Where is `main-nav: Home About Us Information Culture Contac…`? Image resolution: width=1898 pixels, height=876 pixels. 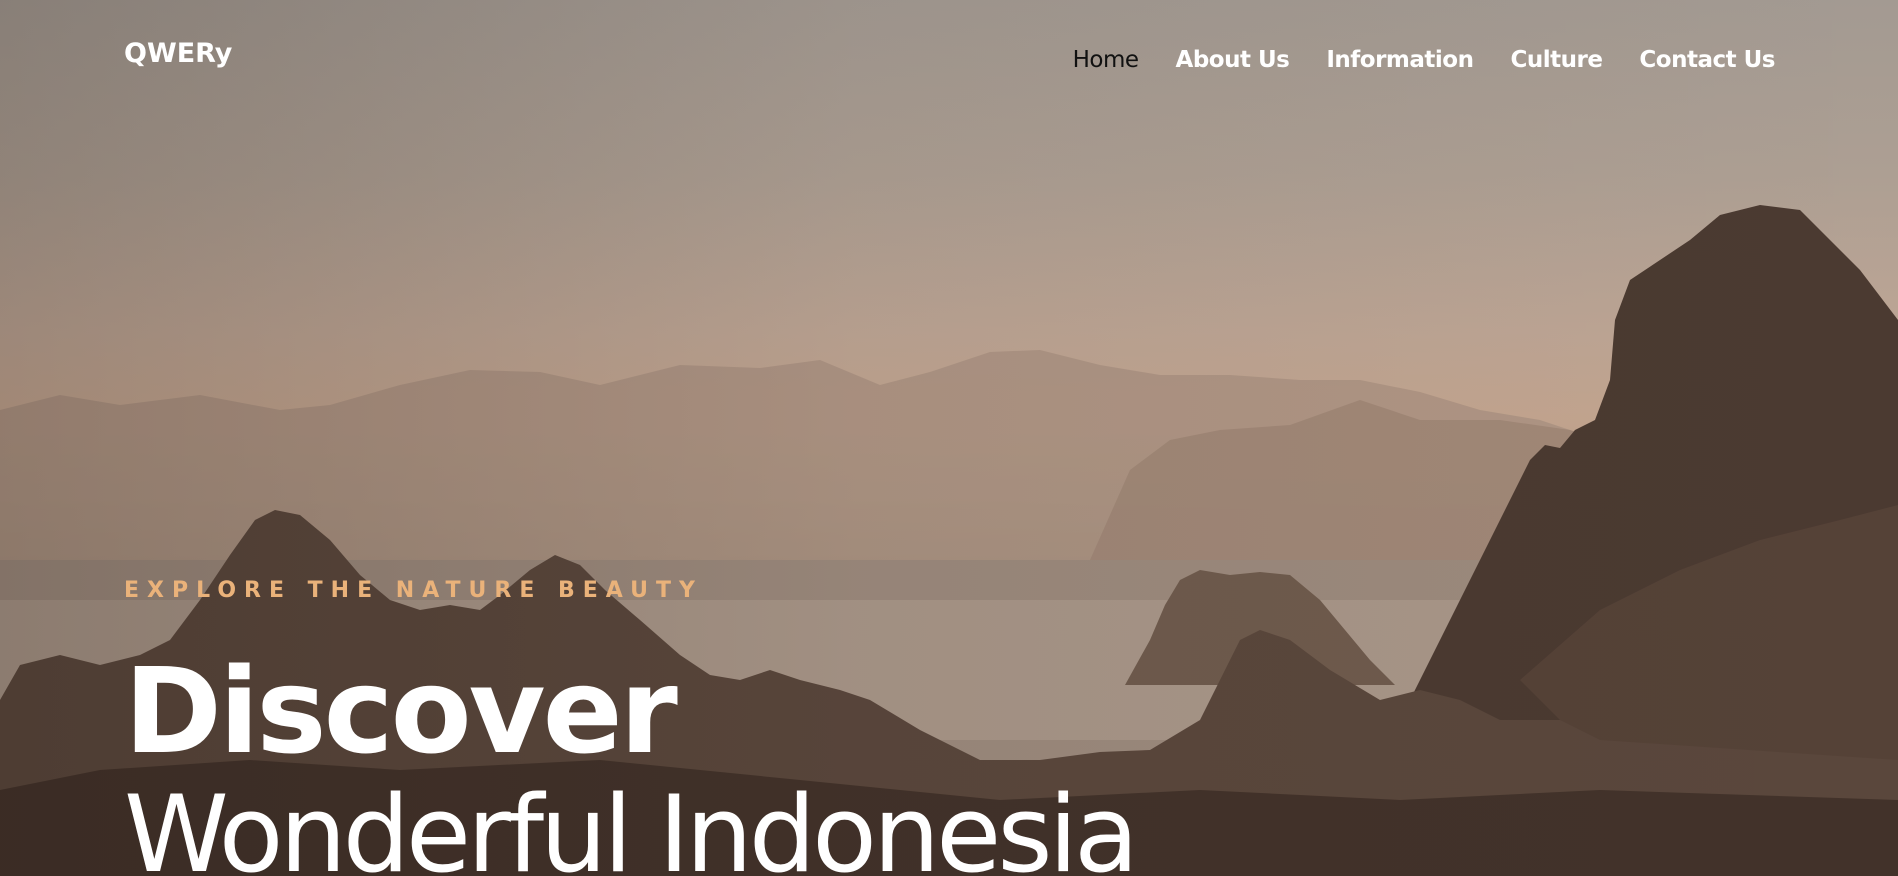
main-nav: Home About Us Information Culture Contac… is located at coordinates (1424, 60).